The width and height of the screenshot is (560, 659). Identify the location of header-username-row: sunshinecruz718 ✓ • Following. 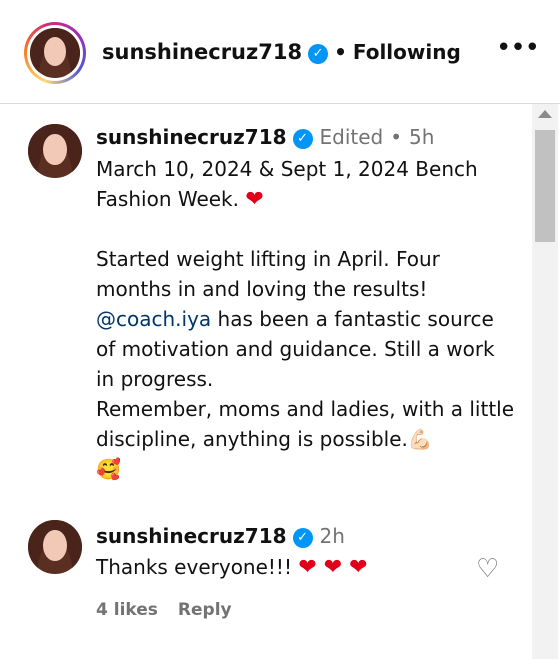
(281, 52).